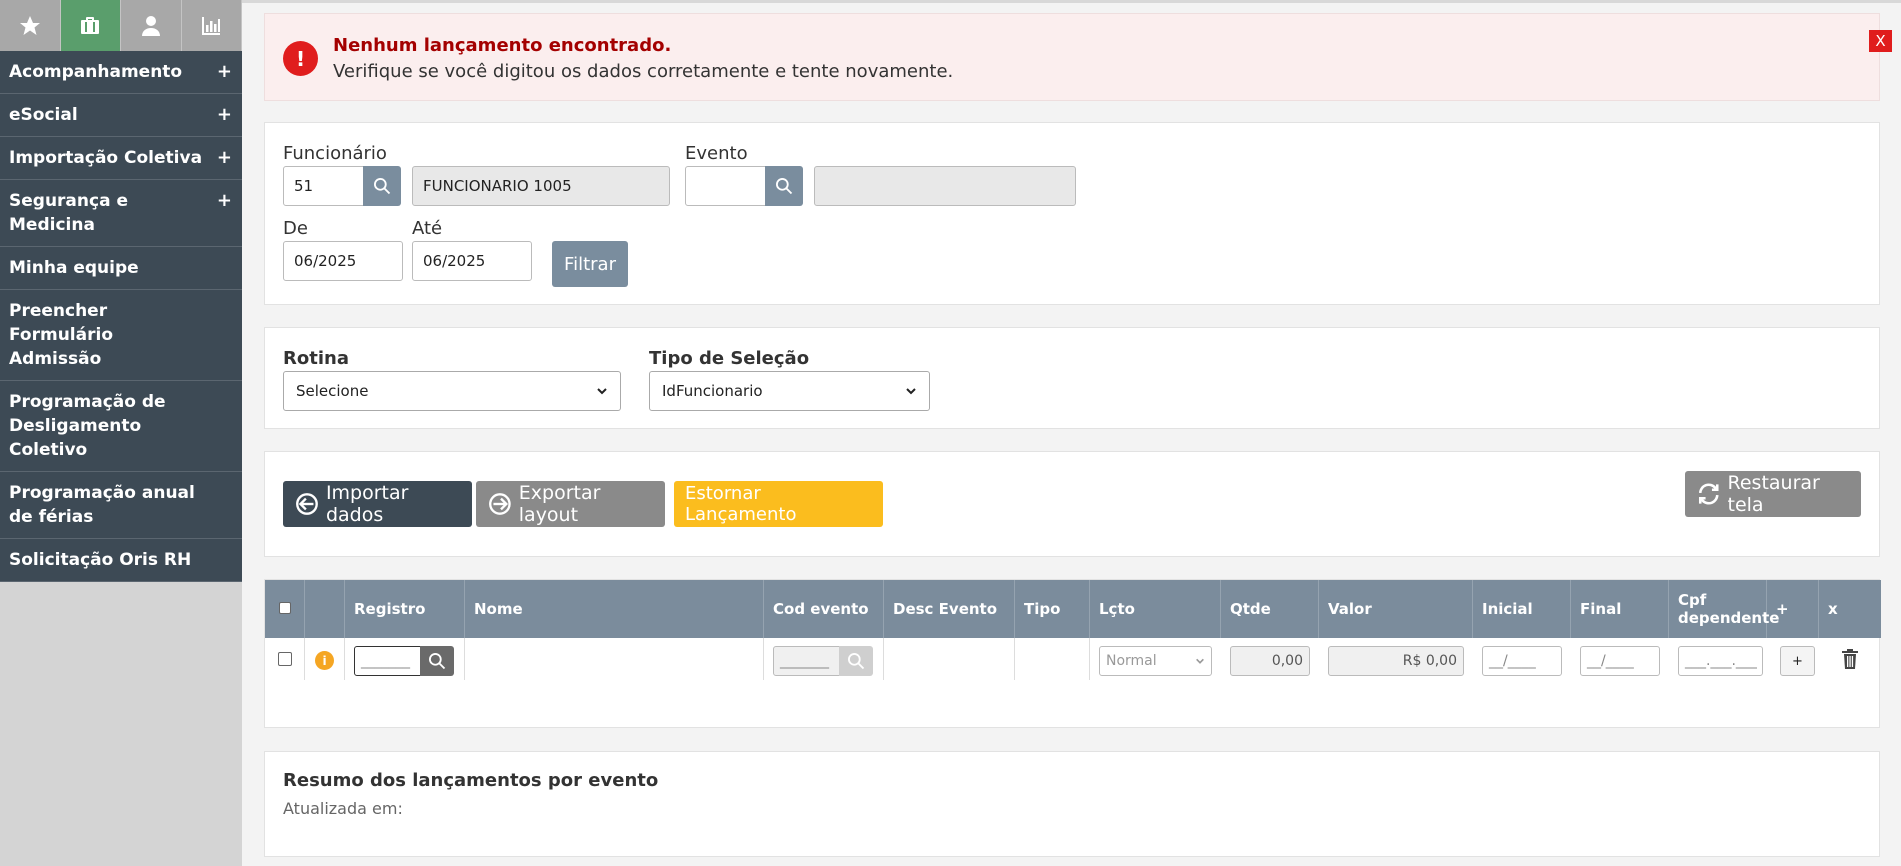 Image resolution: width=1901 pixels, height=866 pixels. I want to click on user-icon, so click(150, 25).